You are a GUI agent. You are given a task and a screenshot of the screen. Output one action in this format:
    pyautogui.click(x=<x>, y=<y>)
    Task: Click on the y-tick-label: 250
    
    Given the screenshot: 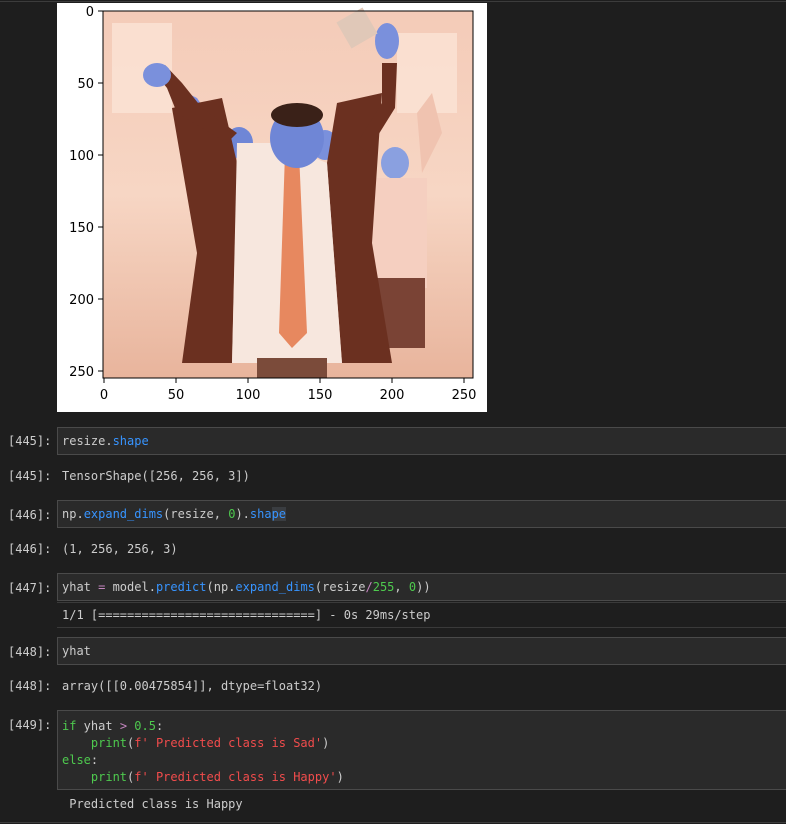 What is the action you would take?
    pyautogui.click(x=81, y=372)
    